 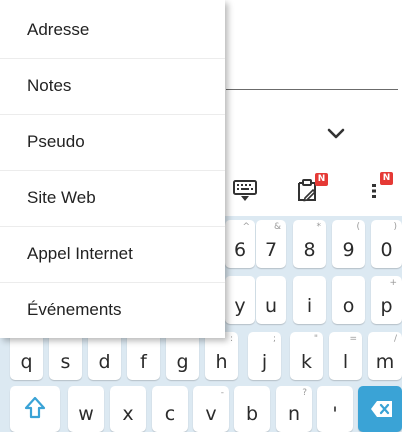 I want to click on key-j: ; j, so click(x=264, y=356).